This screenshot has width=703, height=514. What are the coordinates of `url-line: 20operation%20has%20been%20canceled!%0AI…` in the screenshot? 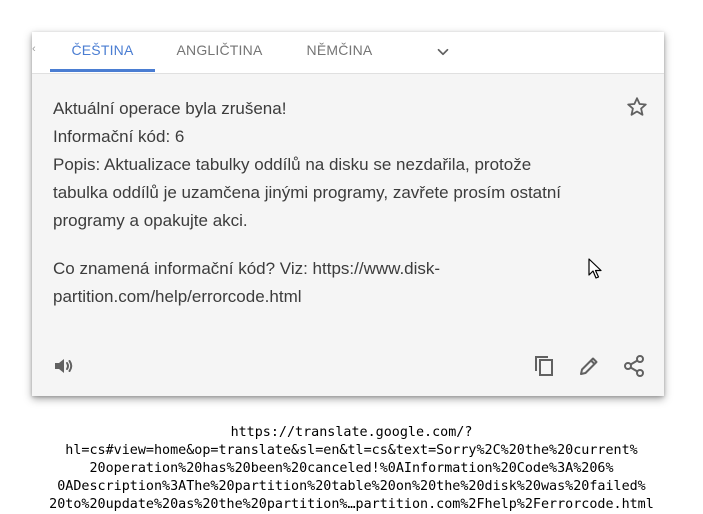 It's located at (351, 468).